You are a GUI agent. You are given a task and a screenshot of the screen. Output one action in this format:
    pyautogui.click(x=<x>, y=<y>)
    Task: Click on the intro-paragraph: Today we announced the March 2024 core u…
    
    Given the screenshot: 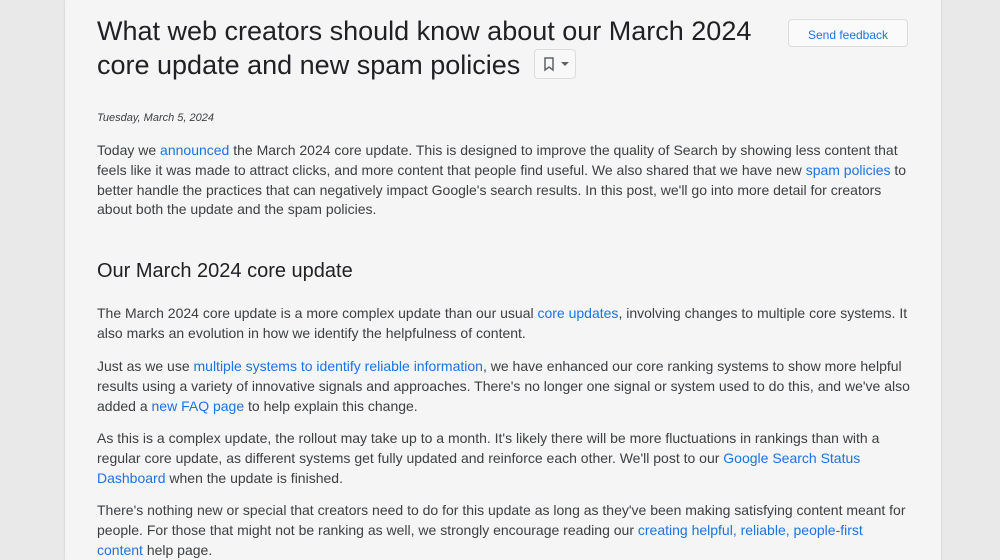 What is the action you would take?
    pyautogui.click(x=504, y=180)
    